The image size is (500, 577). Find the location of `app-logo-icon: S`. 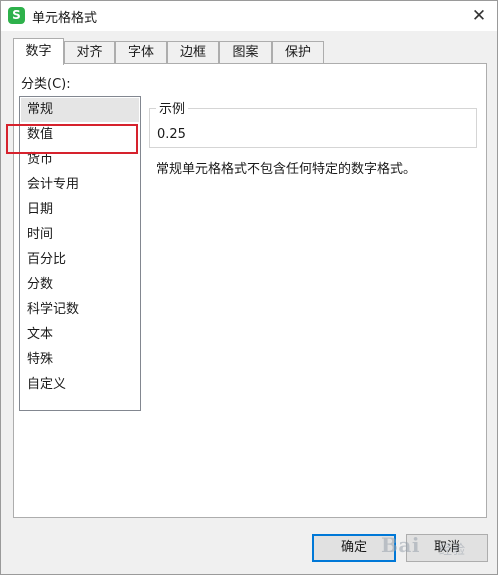

app-logo-icon: S is located at coordinates (16, 15).